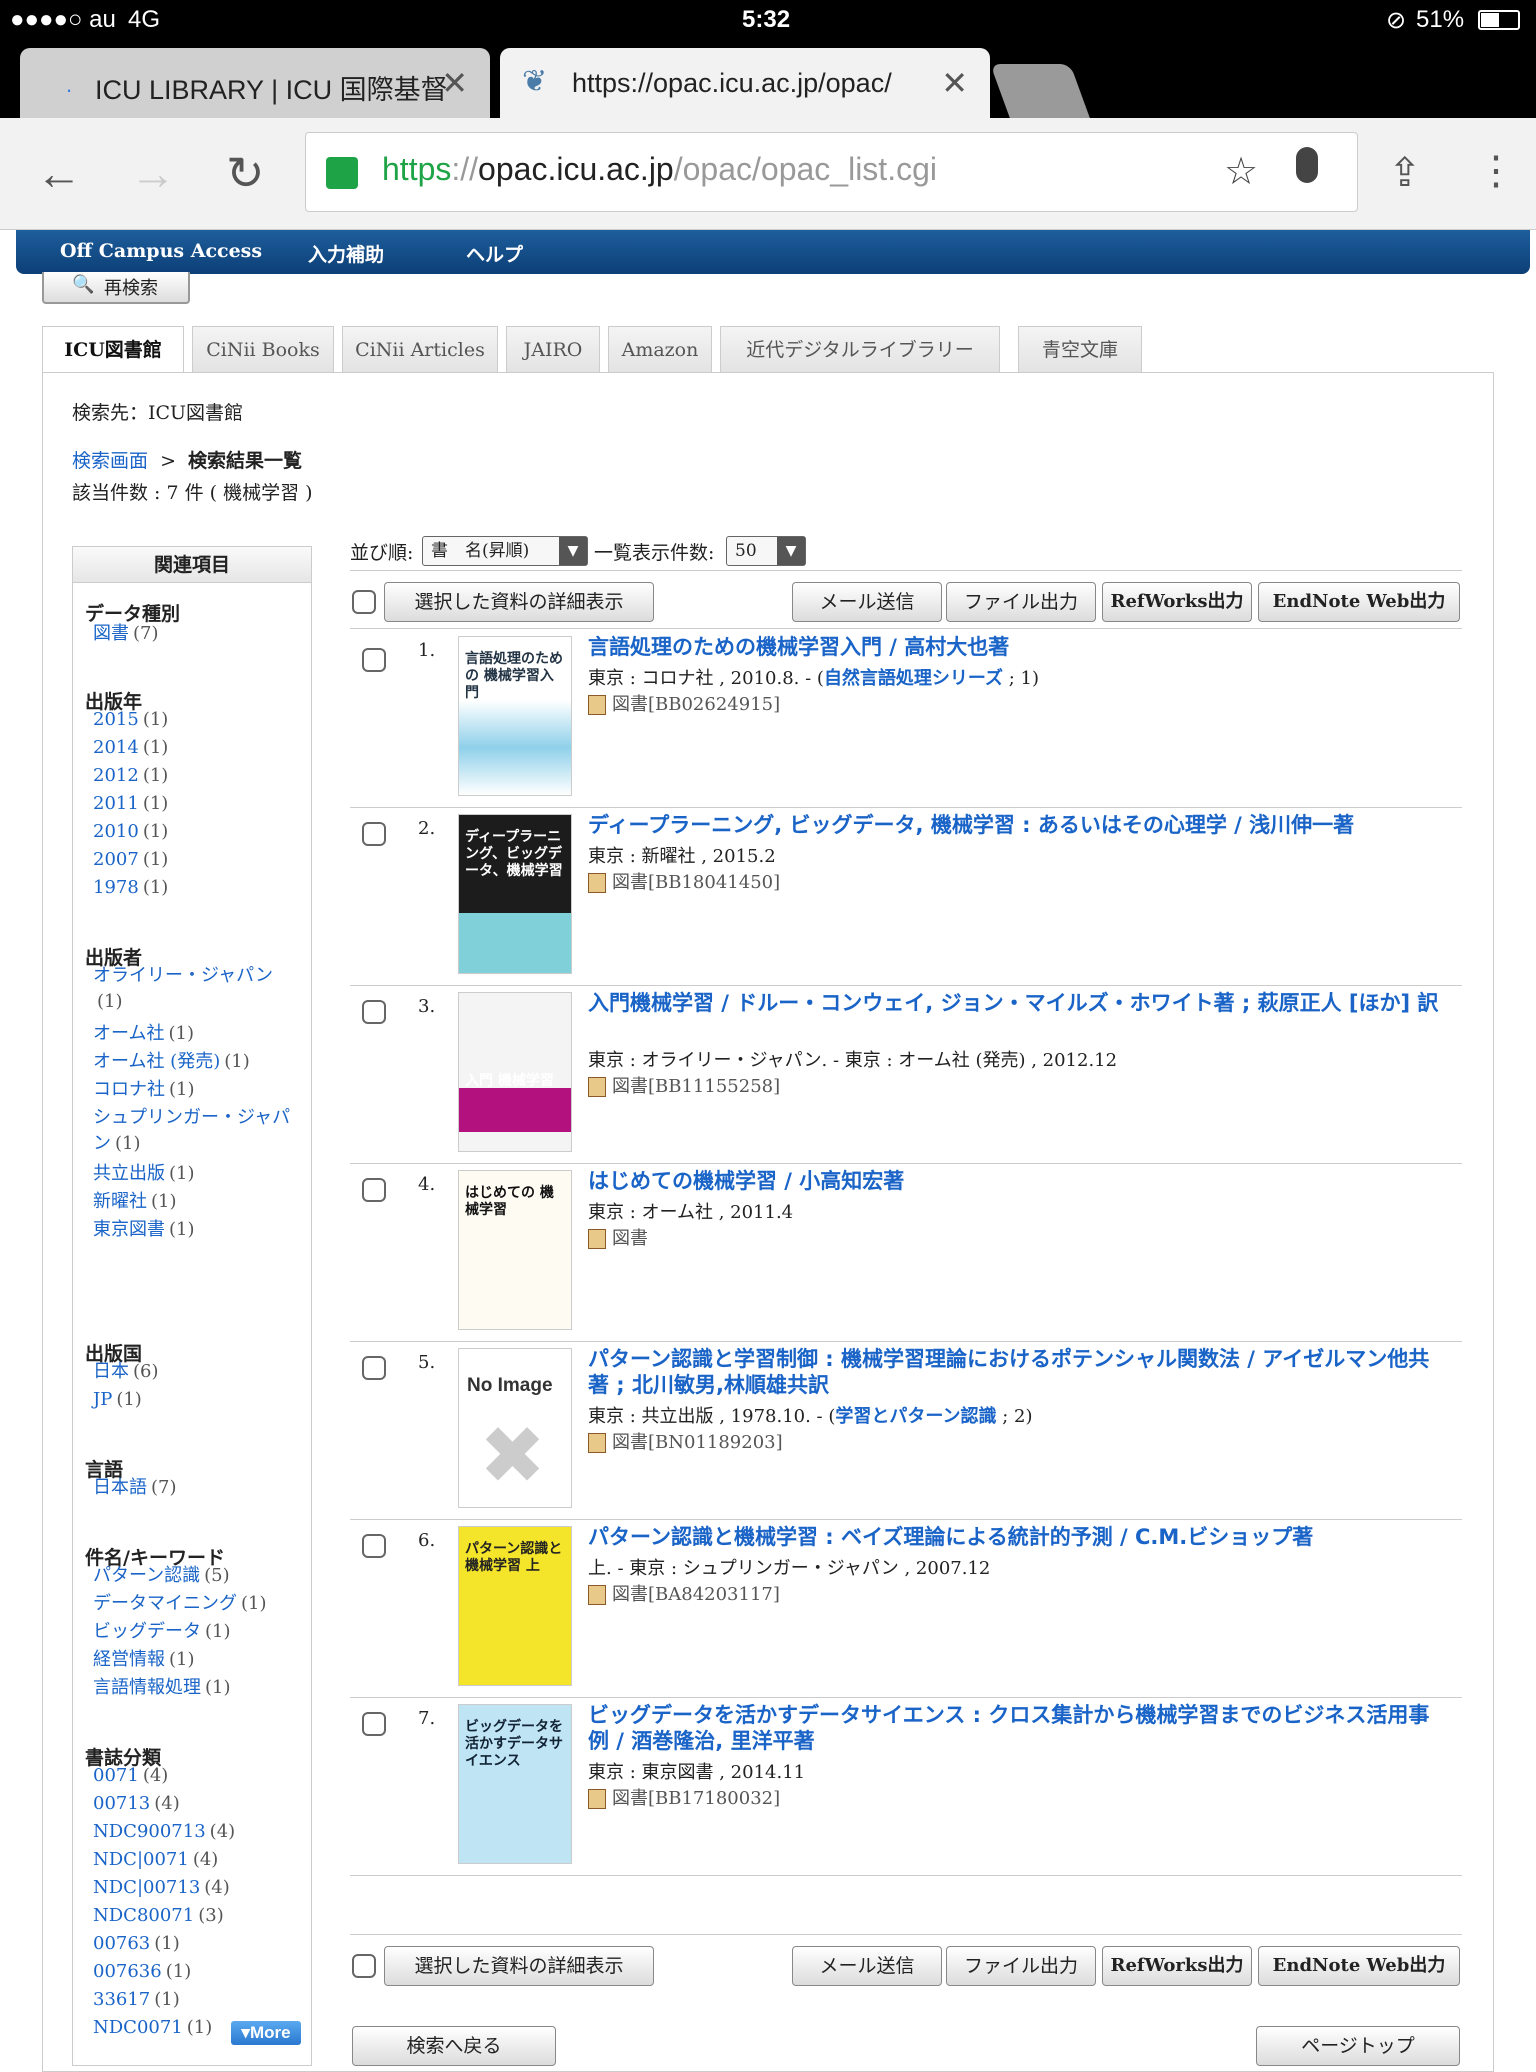 The image size is (1536, 2072). Describe the element at coordinates (146, 1575) in the screenshot. I see `facet-link: パターン認識` at that location.